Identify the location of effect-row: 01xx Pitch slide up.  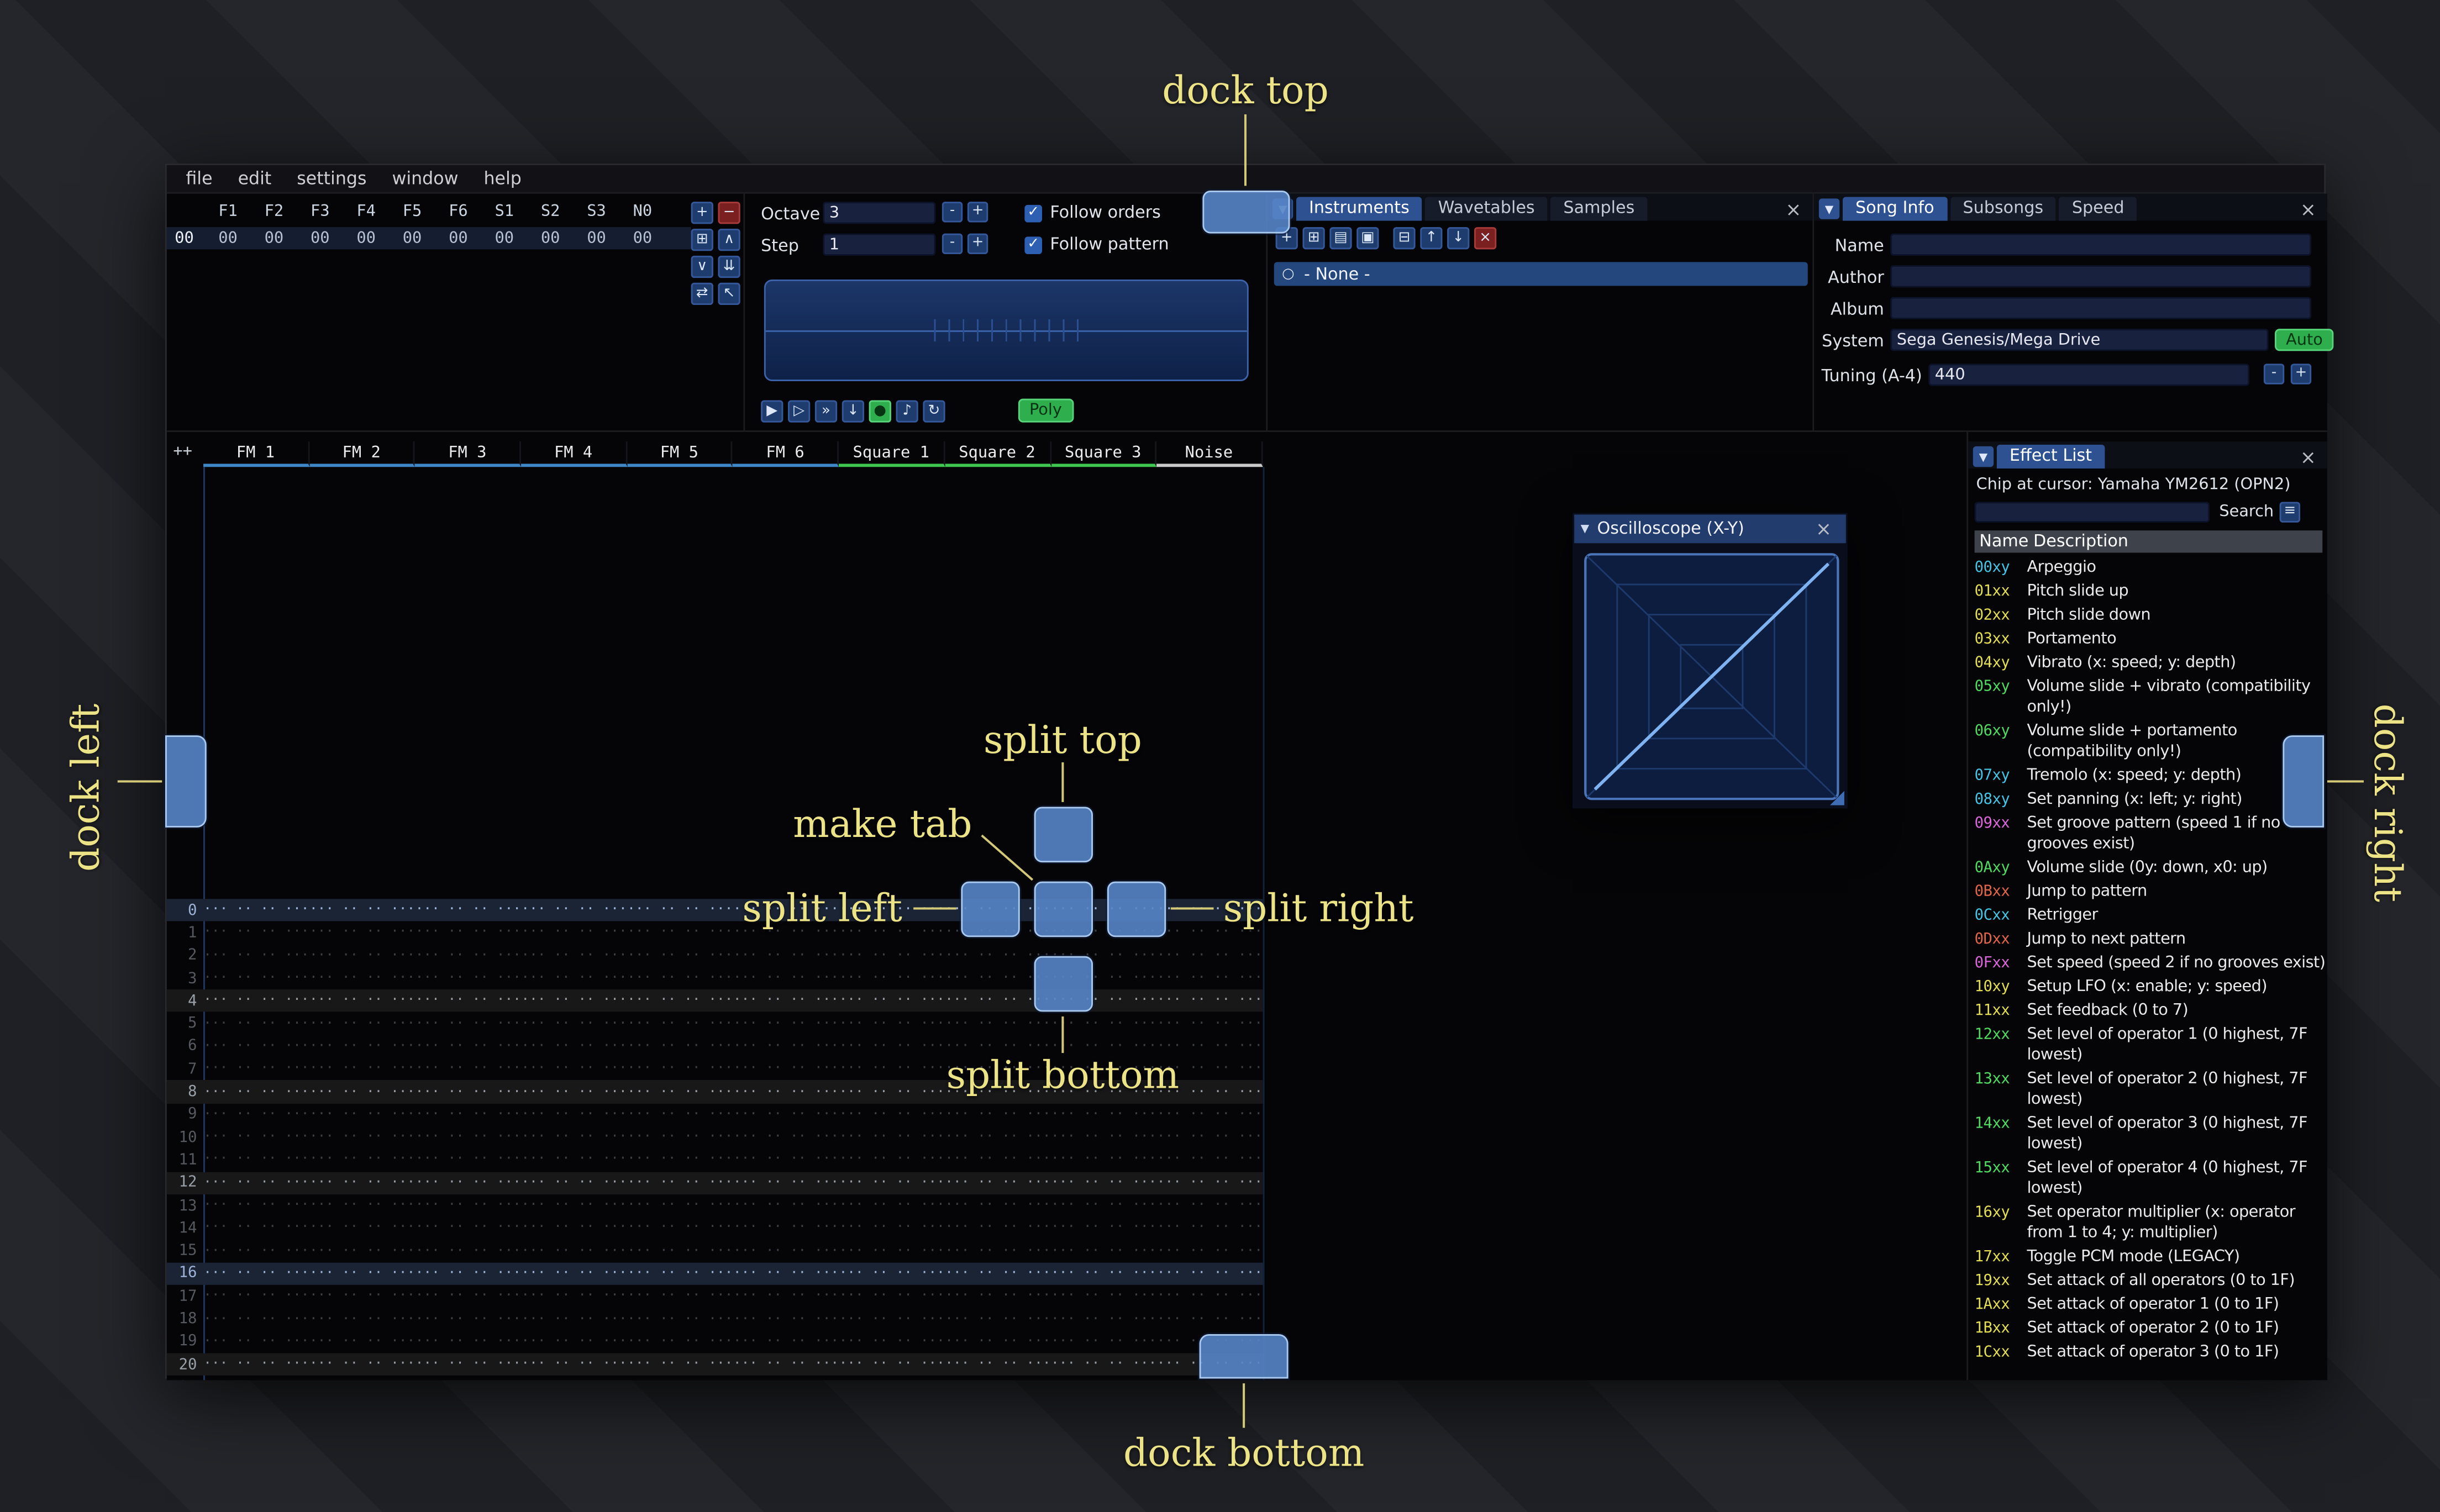
(2150, 591).